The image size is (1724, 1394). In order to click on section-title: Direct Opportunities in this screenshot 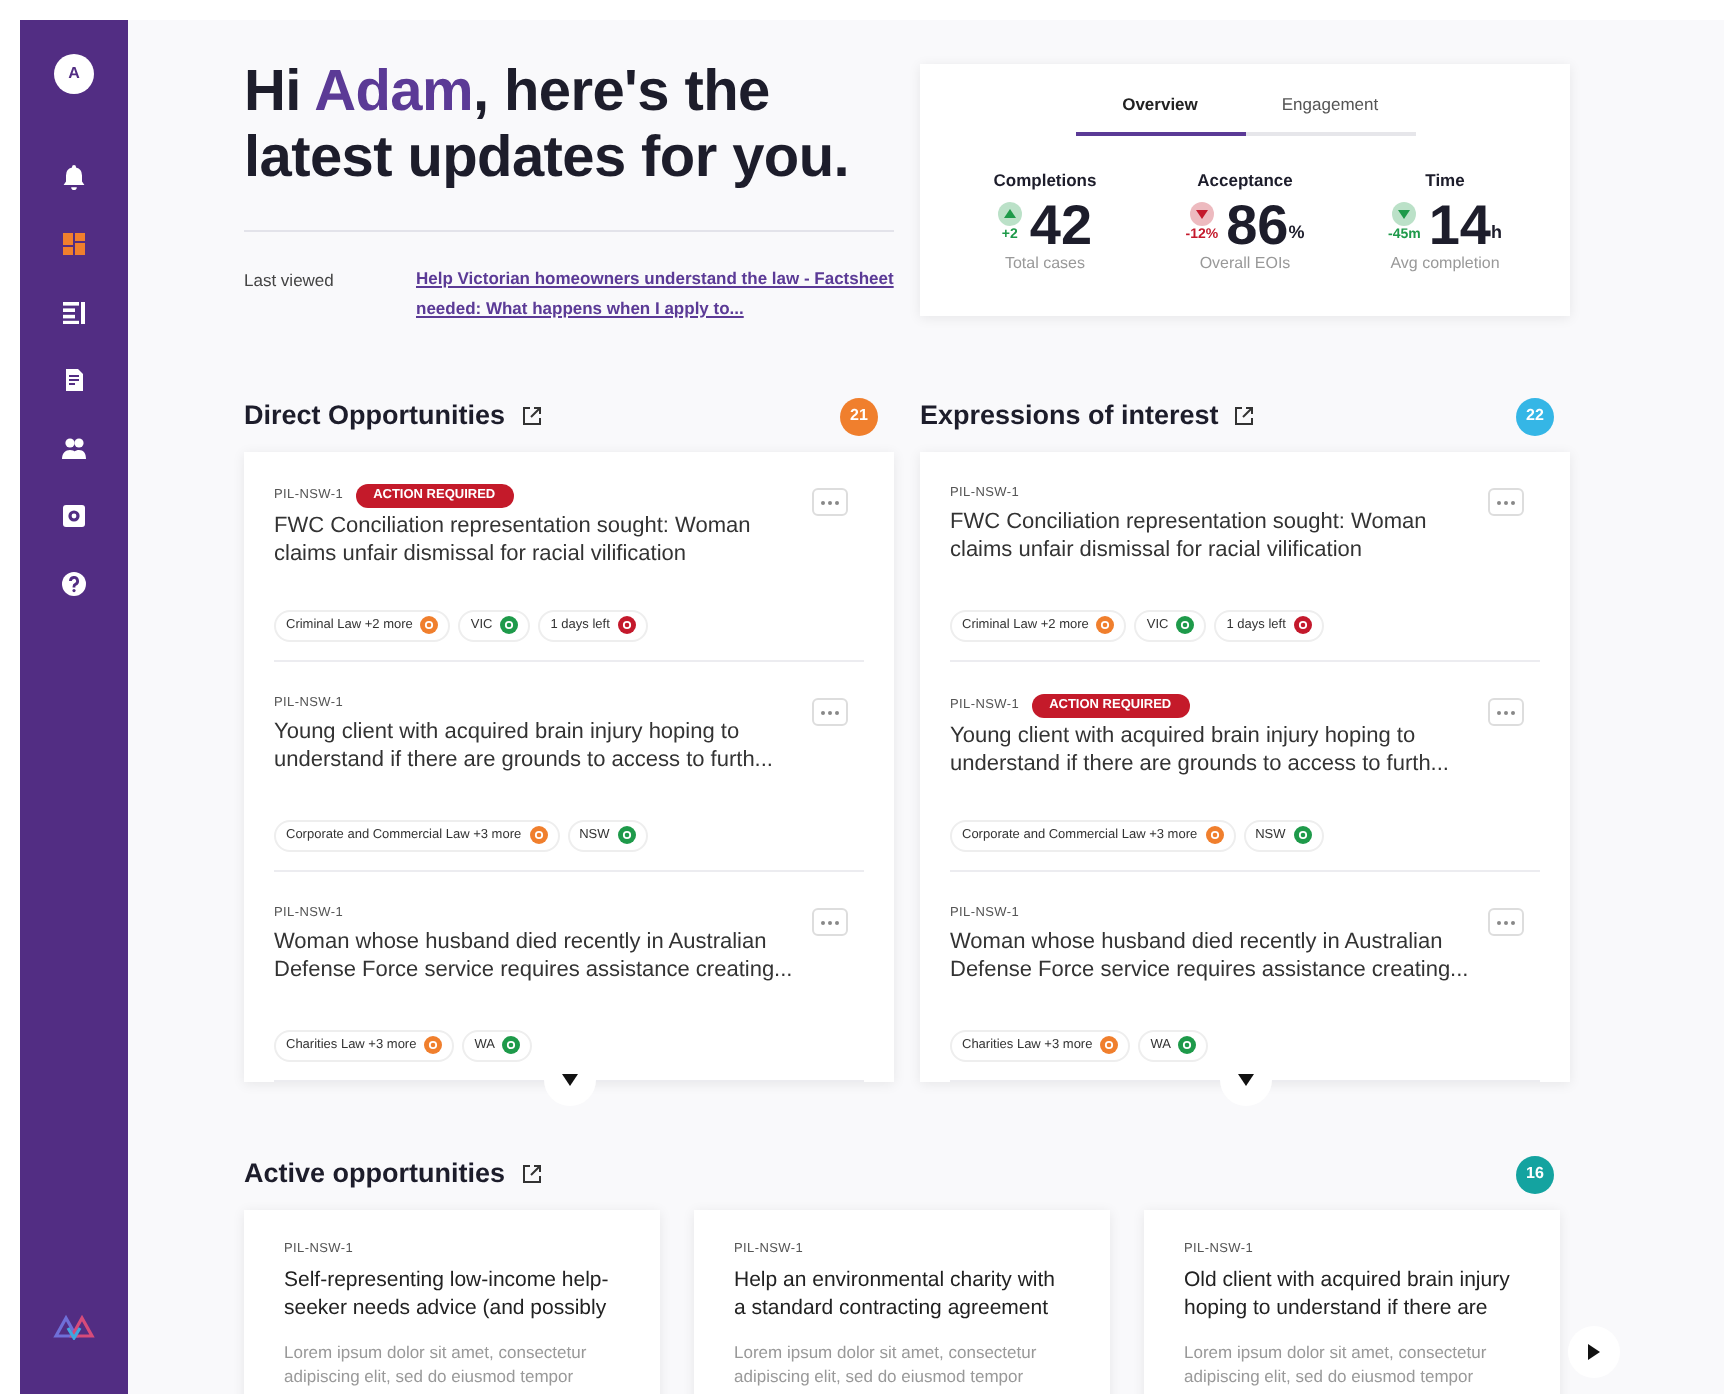, I will do `click(375, 415)`.